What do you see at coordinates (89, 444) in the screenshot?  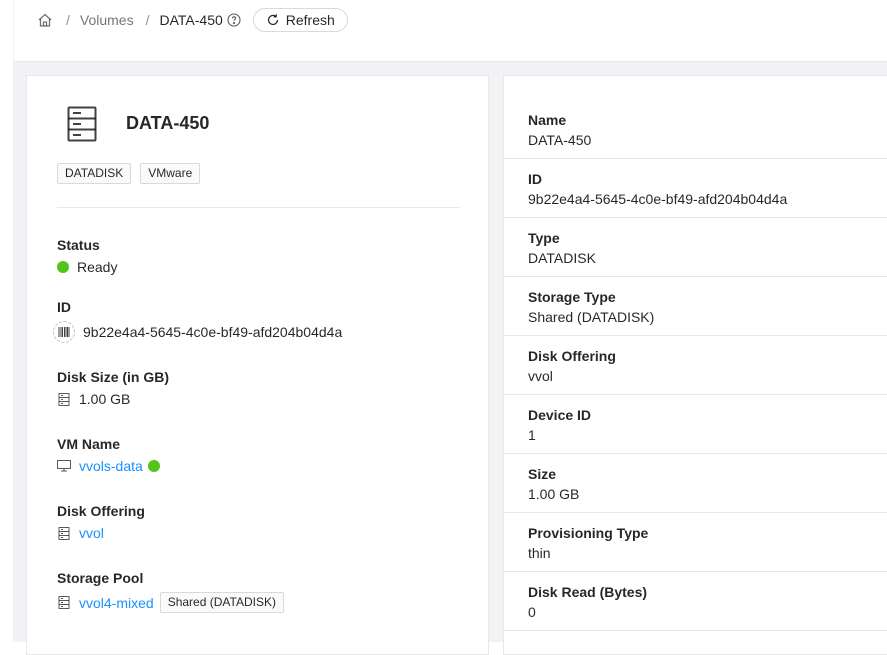 I see `vm-name-label: VM Name` at bounding box center [89, 444].